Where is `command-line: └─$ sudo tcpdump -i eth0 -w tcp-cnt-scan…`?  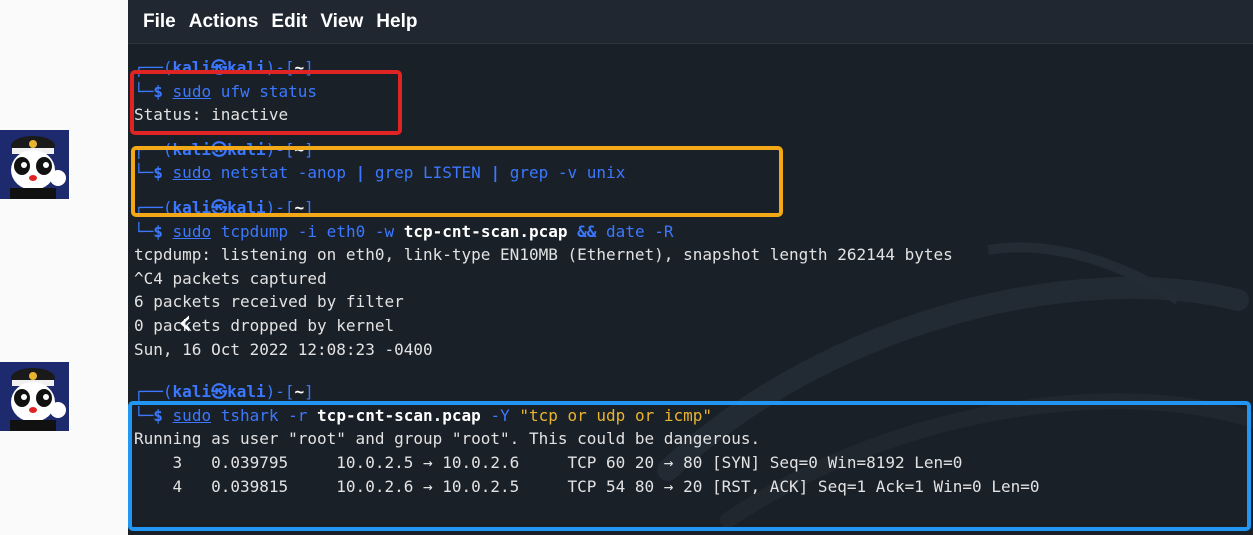
command-line: └─$ sudo tcpdump -i eth0 -w tcp-cnt-scan… is located at coordinates (404, 231).